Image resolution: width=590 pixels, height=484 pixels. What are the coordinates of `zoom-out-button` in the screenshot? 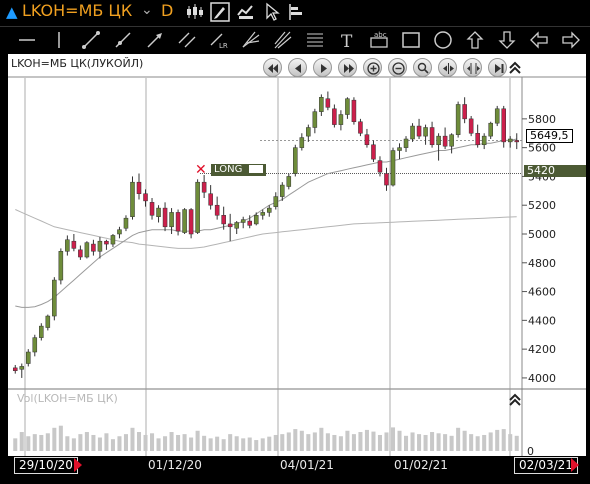 It's located at (397, 67).